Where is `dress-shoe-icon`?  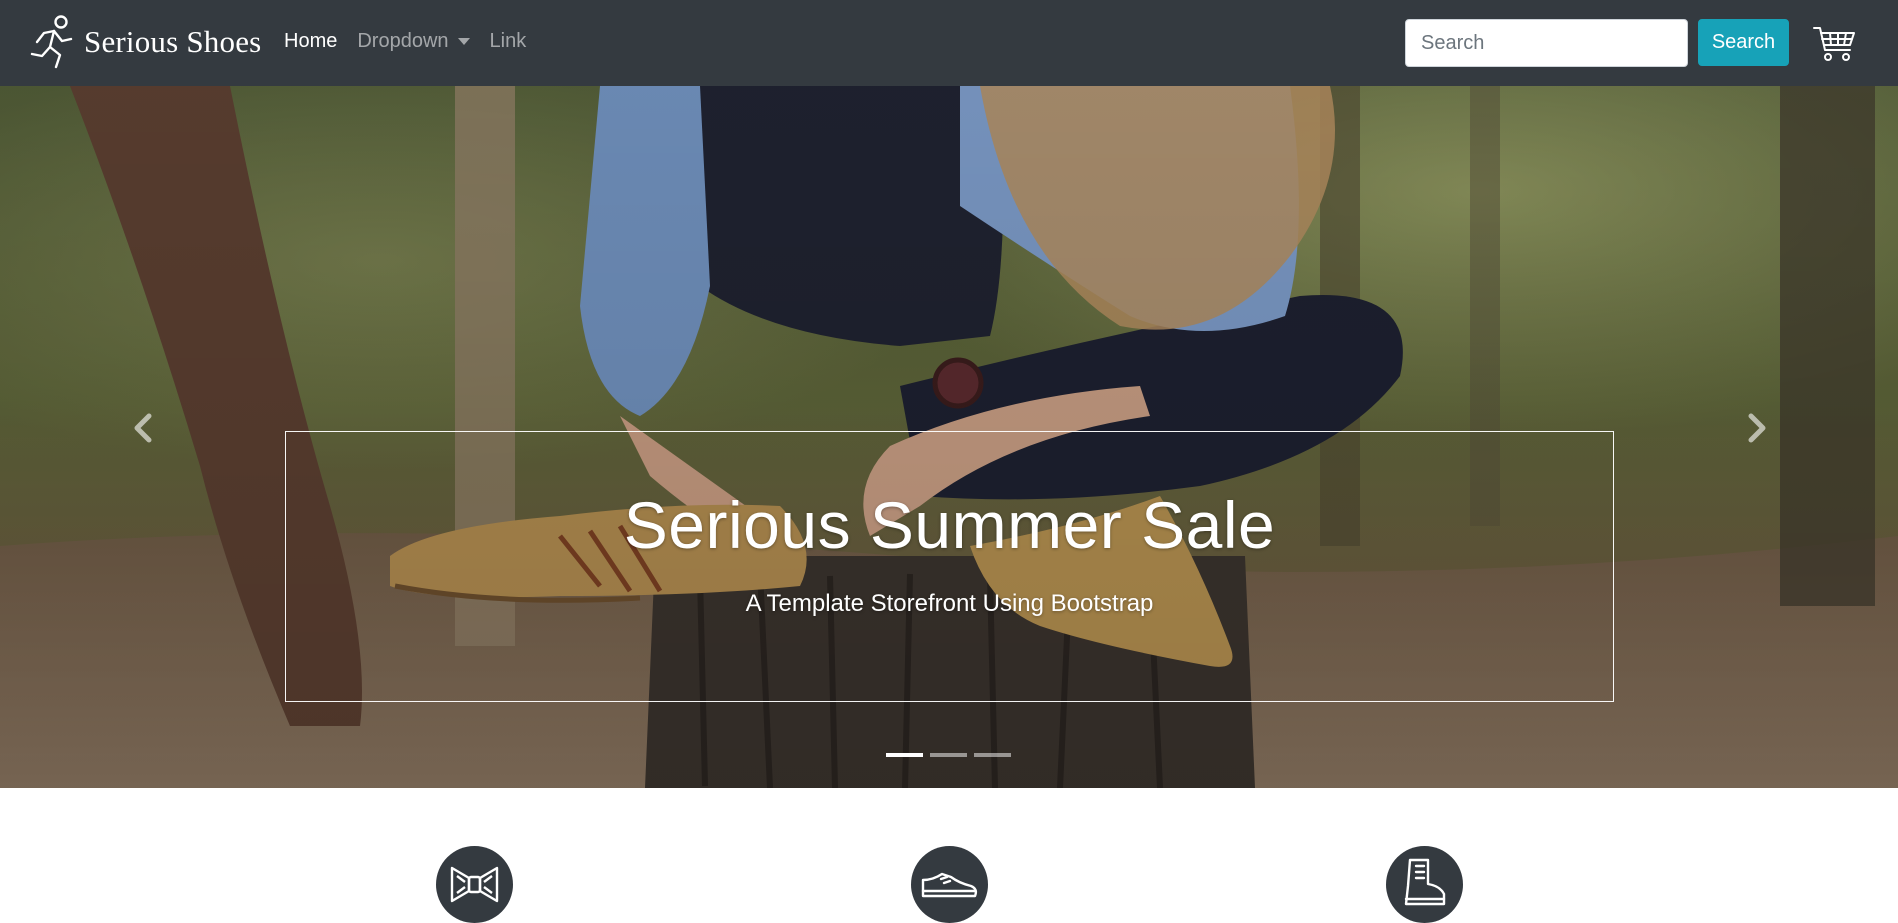
dress-shoe-icon is located at coordinates (949, 885).